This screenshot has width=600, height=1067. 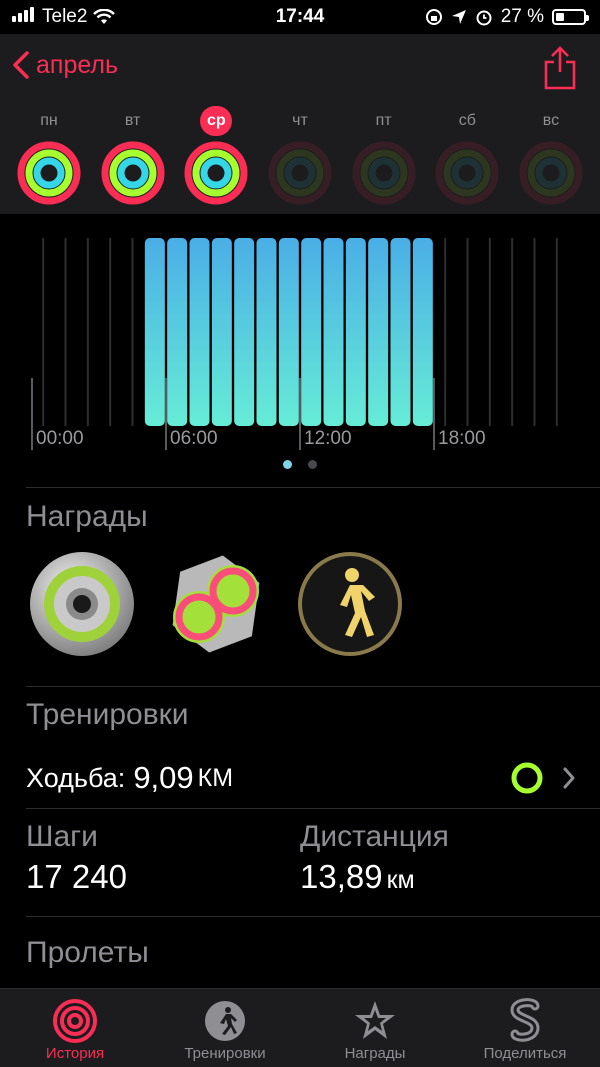 What do you see at coordinates (163, 777) in the screenshot?
I see `workout-distance: 9,09` at bounding box center [163, 777].